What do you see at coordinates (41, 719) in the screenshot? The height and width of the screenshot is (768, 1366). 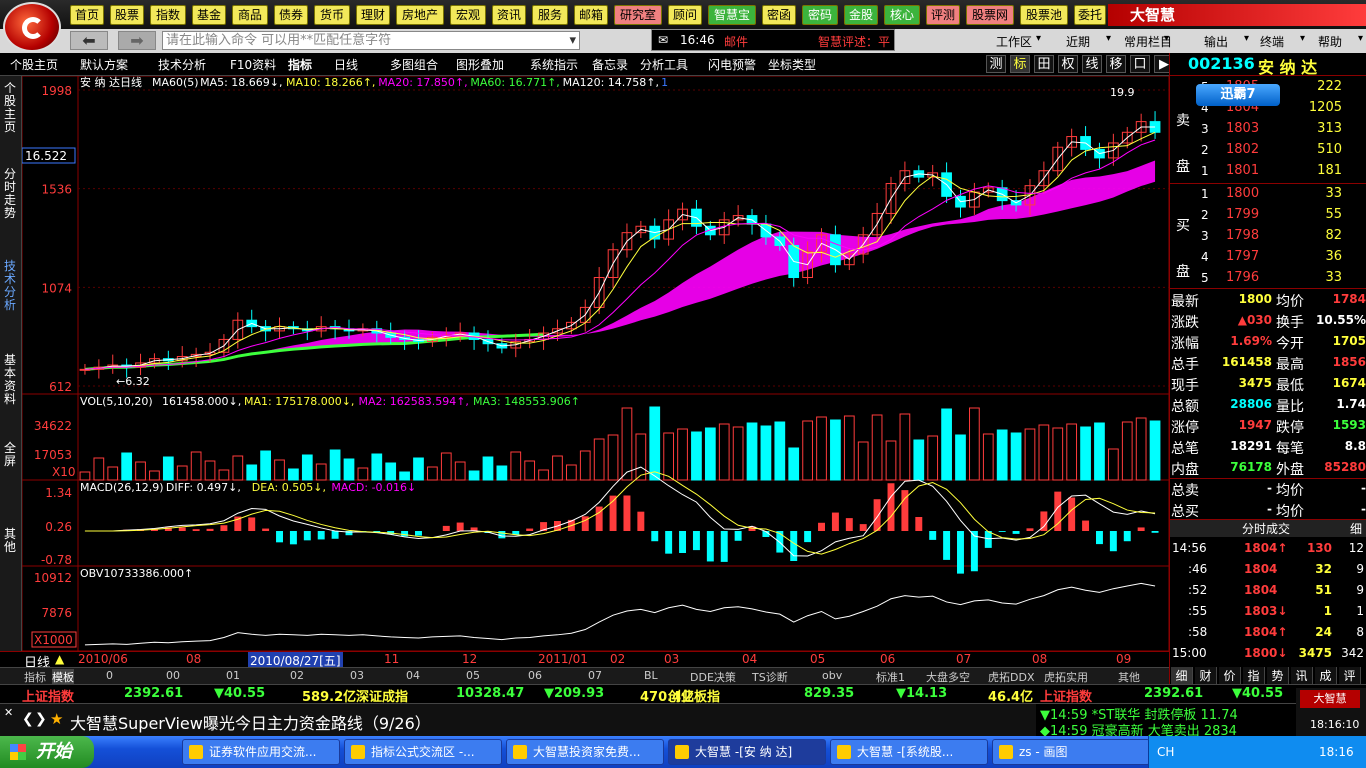 I see `chevron-right-icon: ❯` at bounding box center [41, 719].